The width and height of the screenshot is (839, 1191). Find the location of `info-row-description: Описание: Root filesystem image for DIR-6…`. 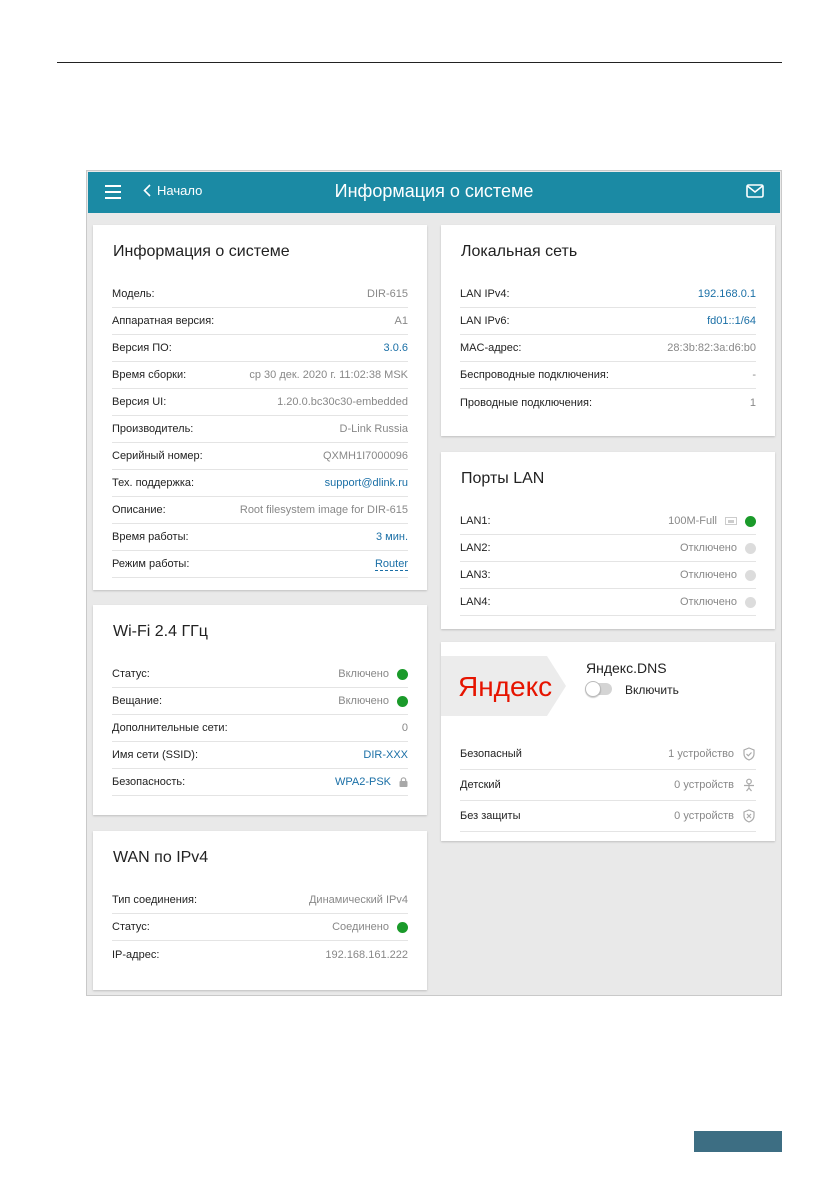

info-row-description: Описание: Root filesystem image for DIR-6… is located at coordinates (260, 510).